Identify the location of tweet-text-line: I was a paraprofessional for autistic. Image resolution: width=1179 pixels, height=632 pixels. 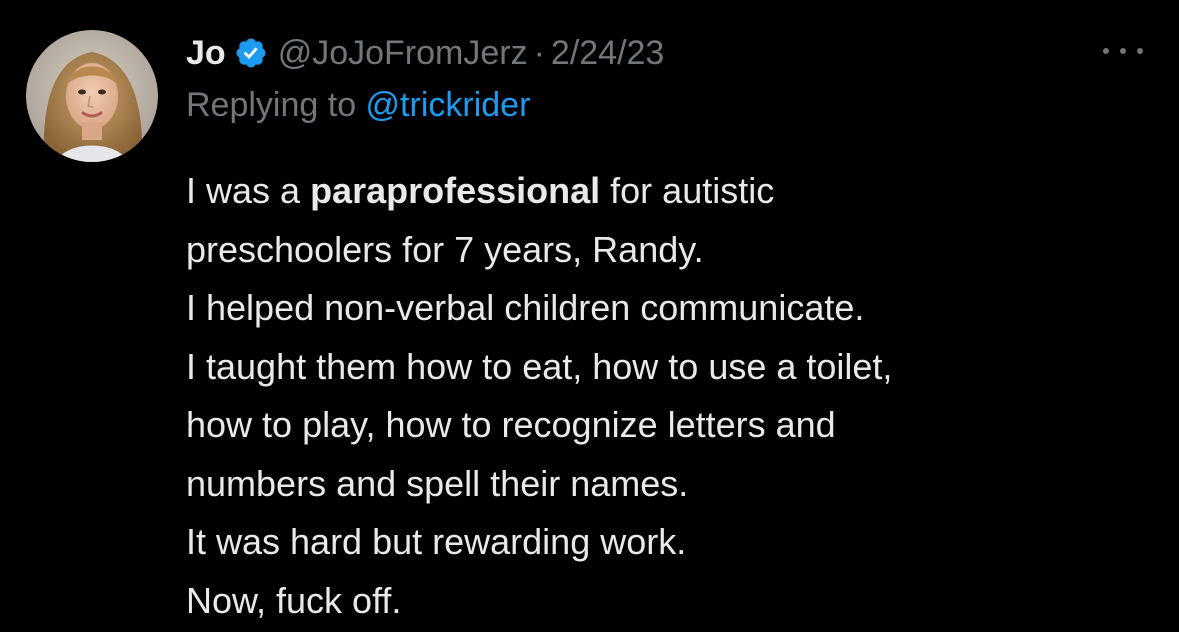
(666, 191).